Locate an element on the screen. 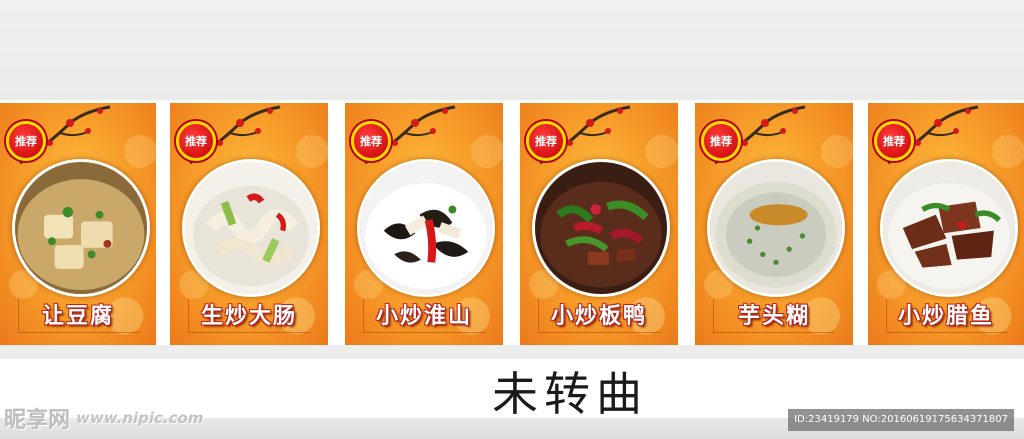  watermark-url: www.nipic.com is located at coordinates (140, 418).